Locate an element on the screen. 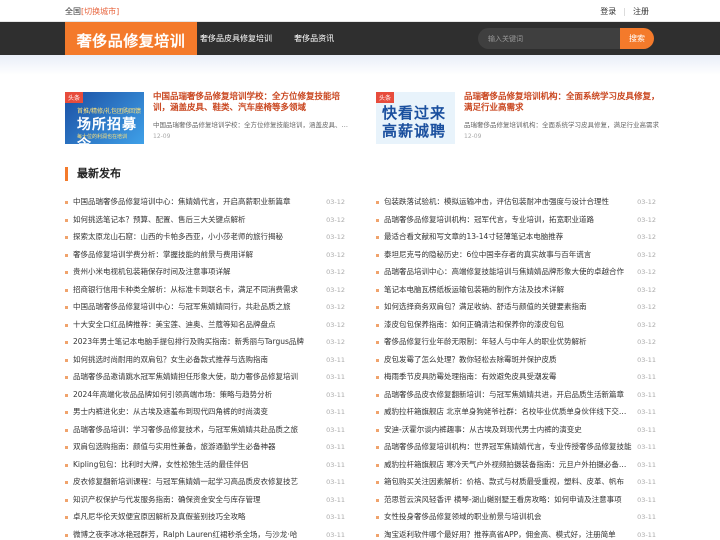 The height and width of the screenshot is (540, 720). article-title-link: 品瑞奢侈品修复培训机构：冠军代言，专业培训，拓宽职业道路 is located at coordinates (508, 220).